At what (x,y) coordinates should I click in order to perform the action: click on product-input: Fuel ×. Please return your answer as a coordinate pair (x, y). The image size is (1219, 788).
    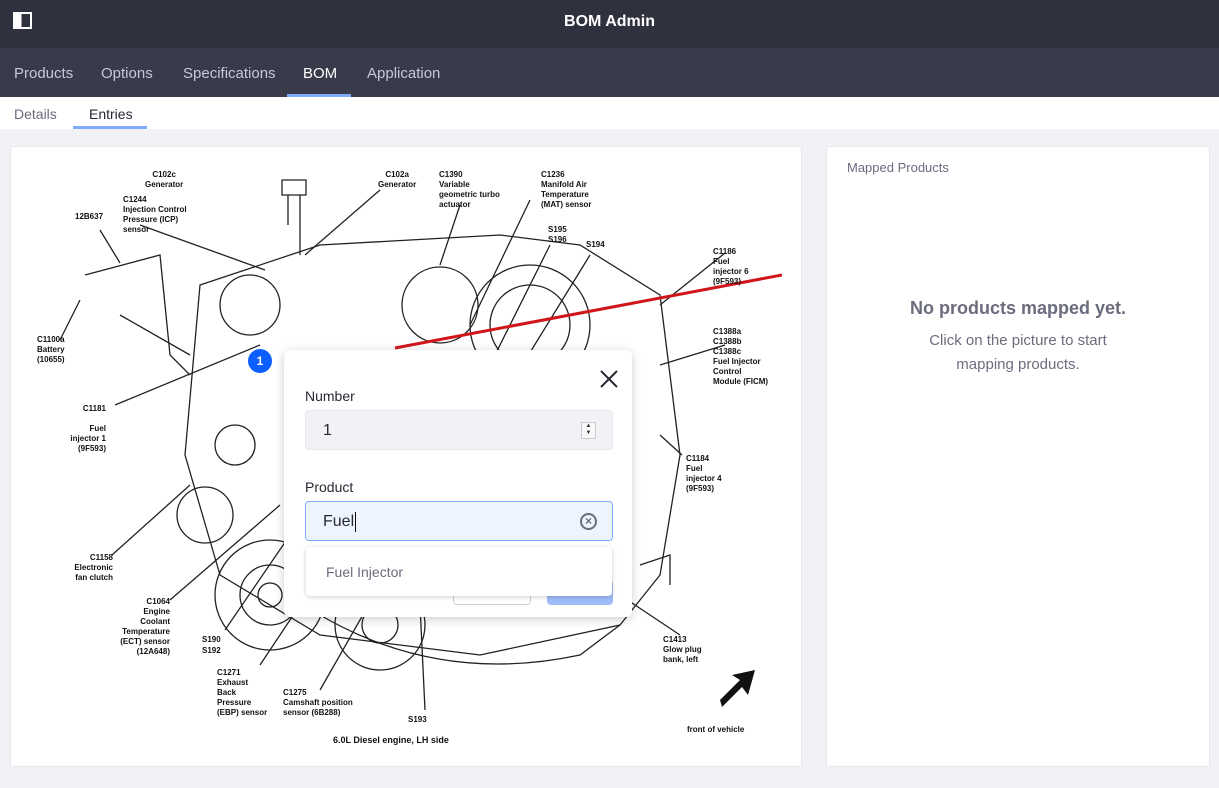
    Looking at the image, I should click on (459, 521).